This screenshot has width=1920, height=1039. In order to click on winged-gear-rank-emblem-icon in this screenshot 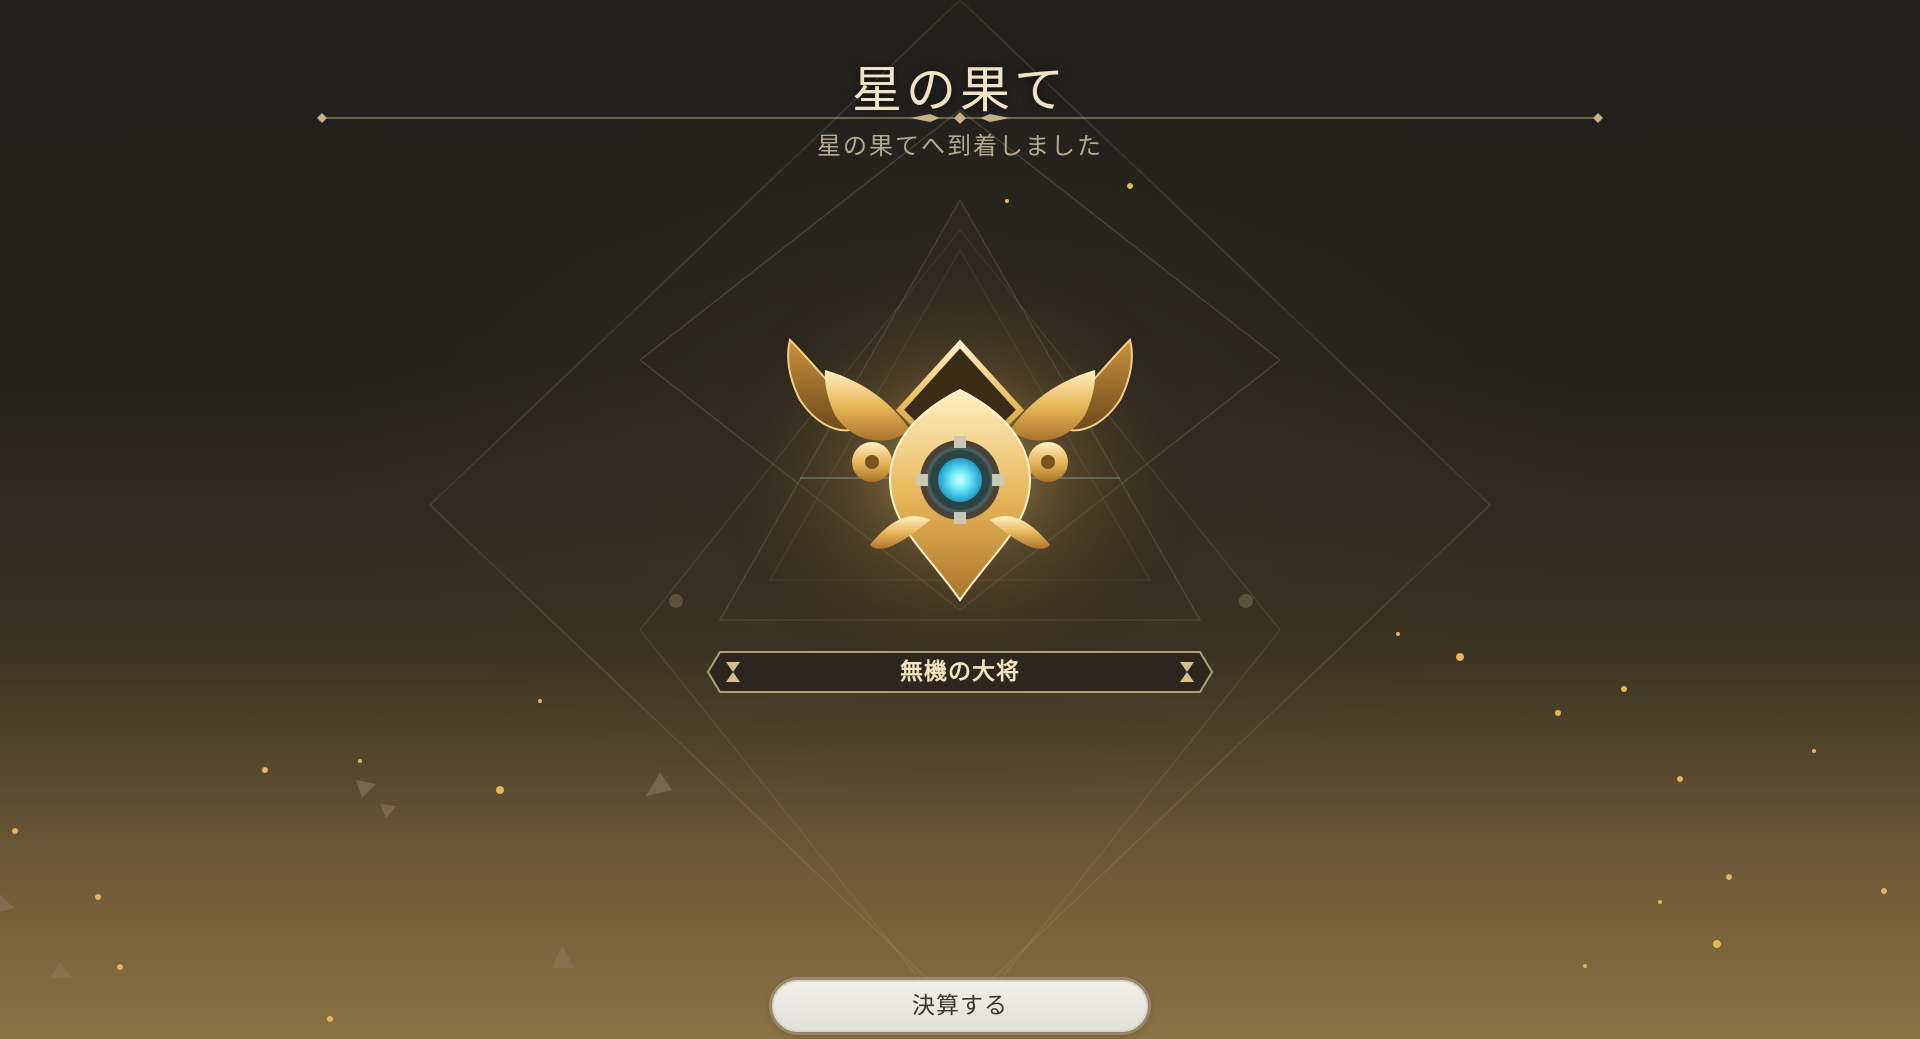, I will do `click(960, 470)`.